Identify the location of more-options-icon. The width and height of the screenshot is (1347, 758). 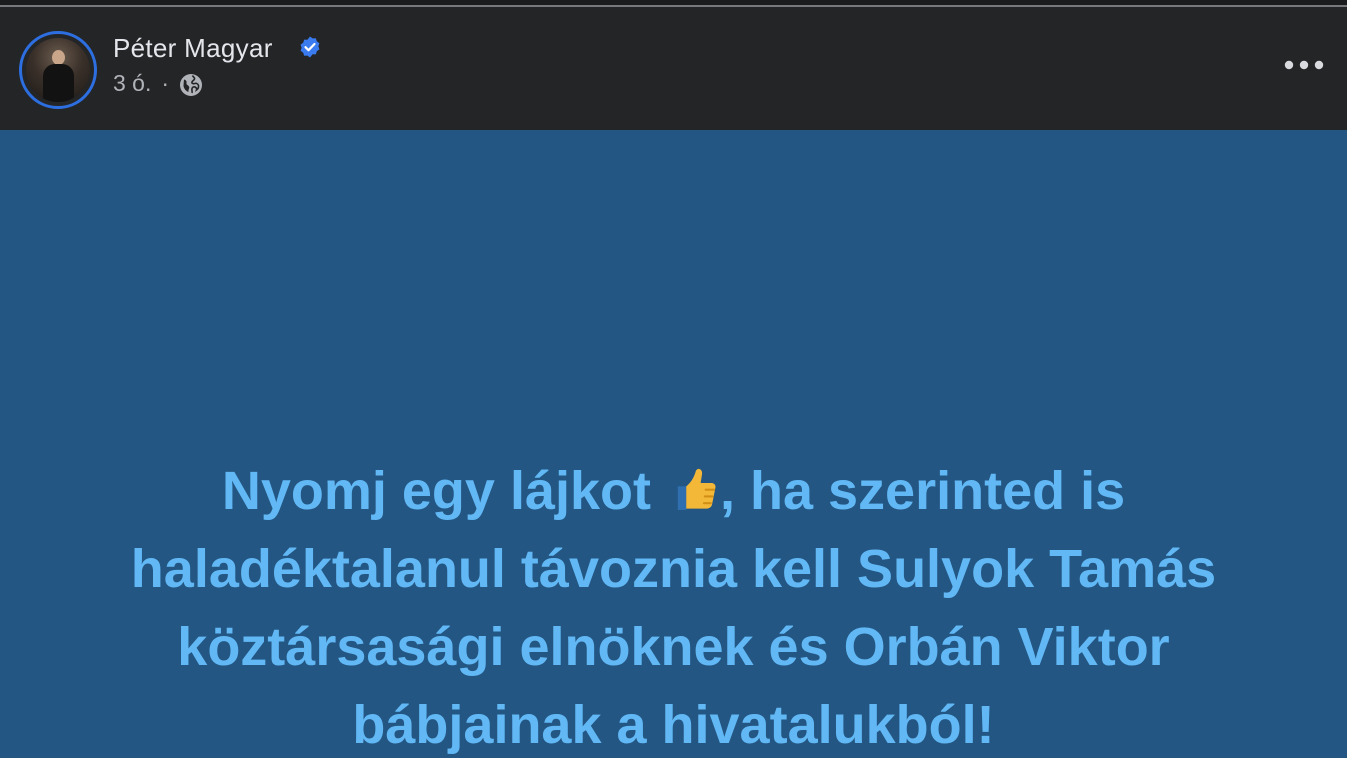
(1304, 65).